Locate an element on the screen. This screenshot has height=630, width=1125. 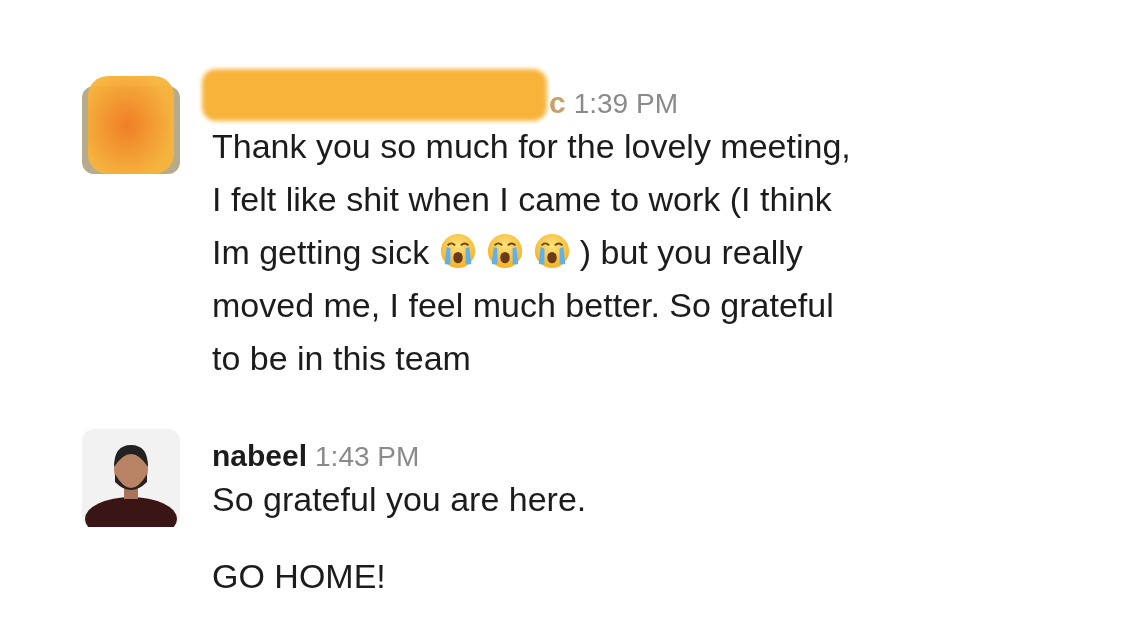
message-text: So grateful you are here. is located at coordinates (399, 499).